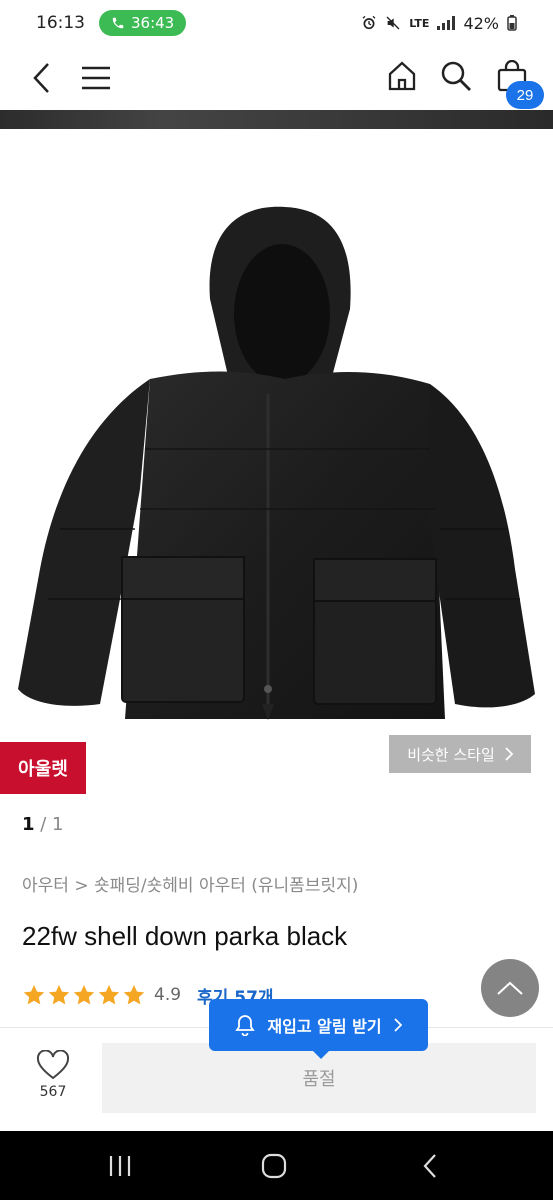 This screenshot has width=553, height=1200. I want to click on scroll-to-top-button, so click(510, 988).